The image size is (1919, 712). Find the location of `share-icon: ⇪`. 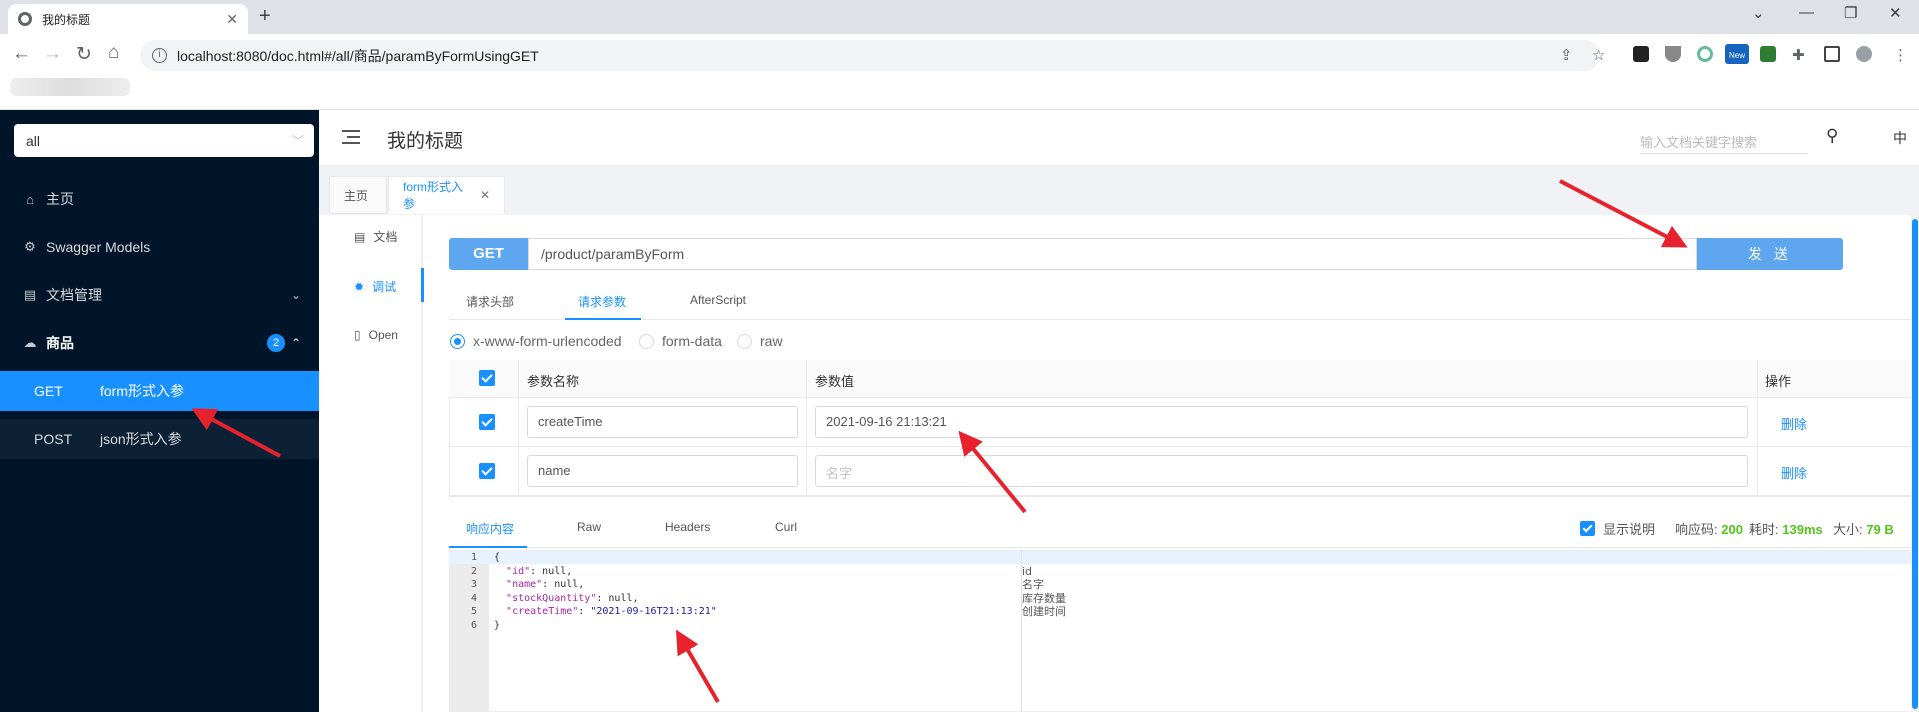

share-icon: ⇪ is located at coordinates (1566, 55).